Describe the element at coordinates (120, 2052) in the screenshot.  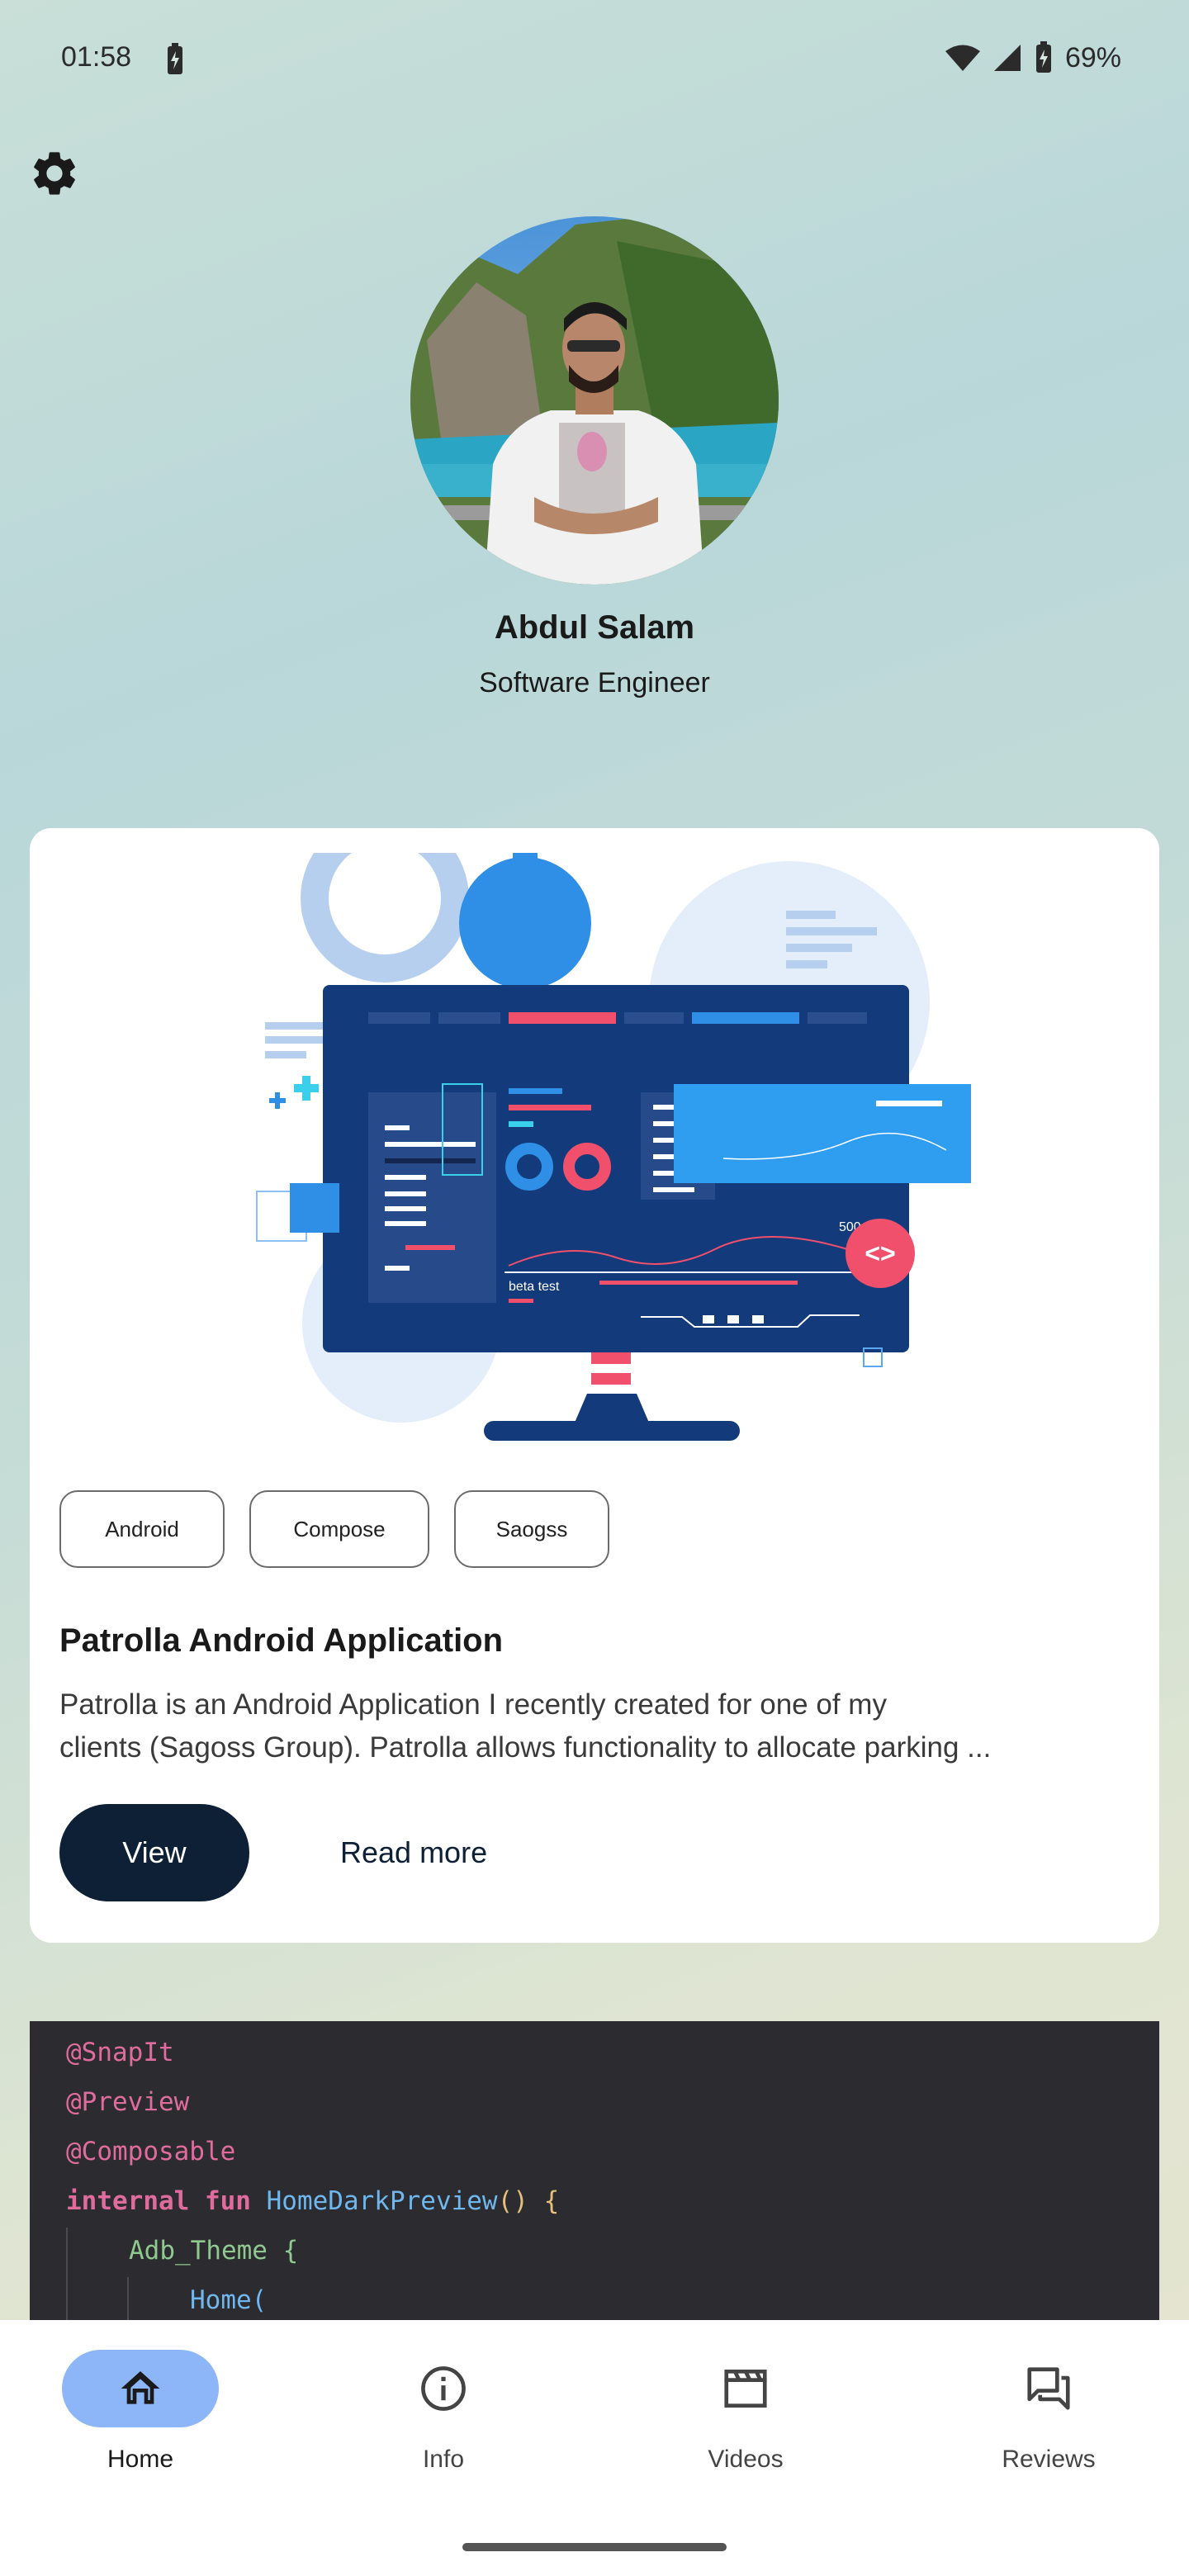
I see `code-line-1: @SnapIt` at that location.